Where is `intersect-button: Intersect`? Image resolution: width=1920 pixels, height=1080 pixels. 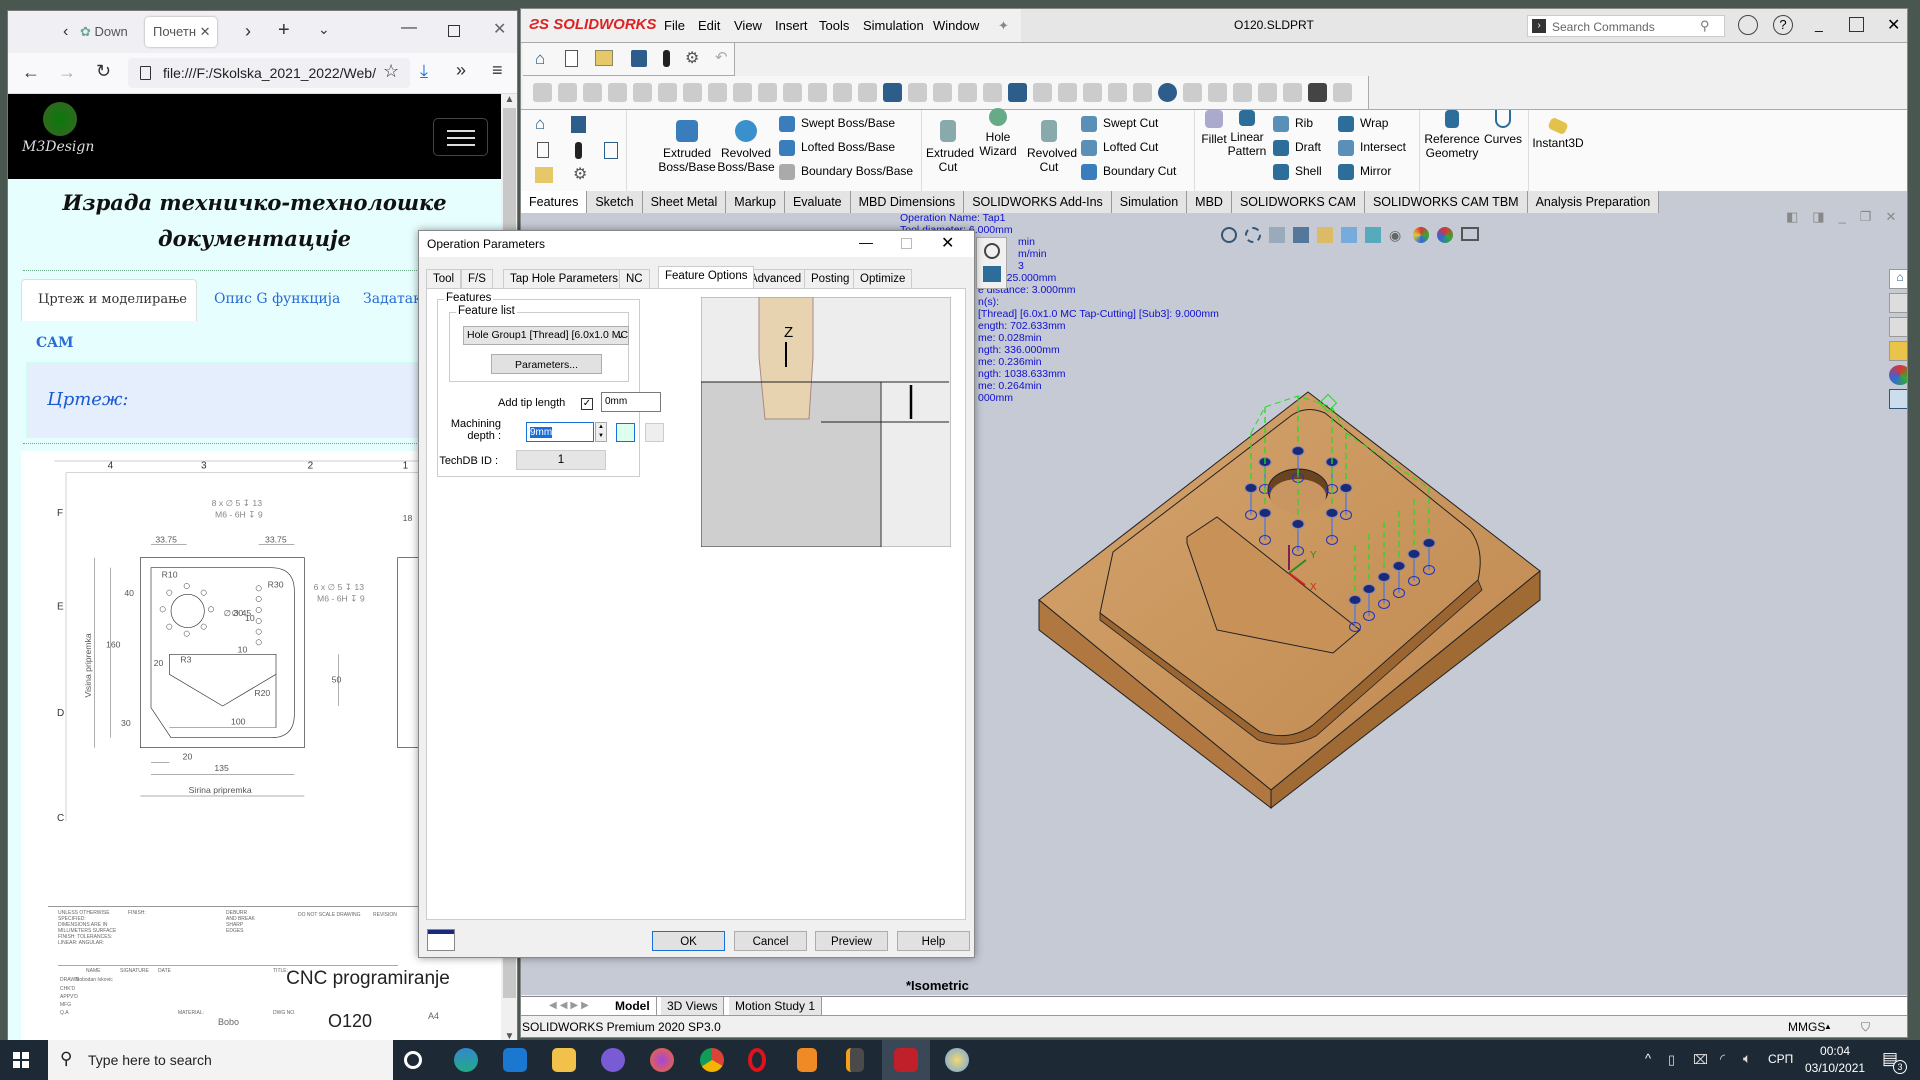 intersect-button: Intersect is located at coordinates (1372, 147).